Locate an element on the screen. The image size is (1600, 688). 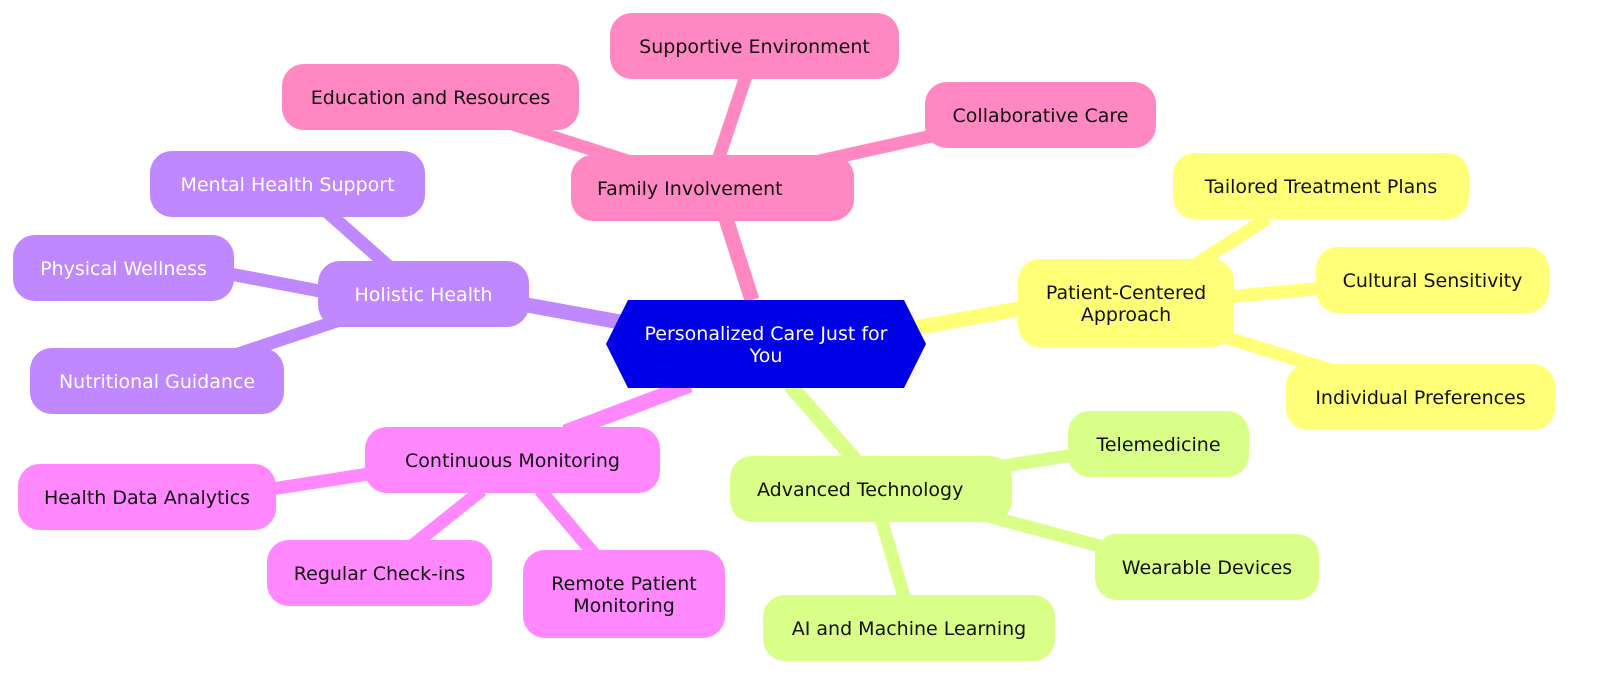
node-remote-patient-monitoring: Remote Patient Monitoring is located at coordinates (624, 594).